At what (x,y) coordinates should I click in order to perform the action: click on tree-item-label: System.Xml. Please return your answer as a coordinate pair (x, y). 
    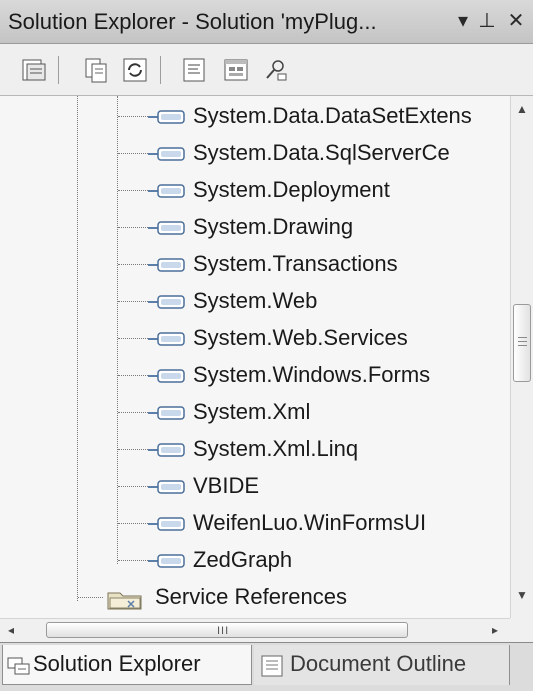
    Looking at the image, I should click on (252, 411).